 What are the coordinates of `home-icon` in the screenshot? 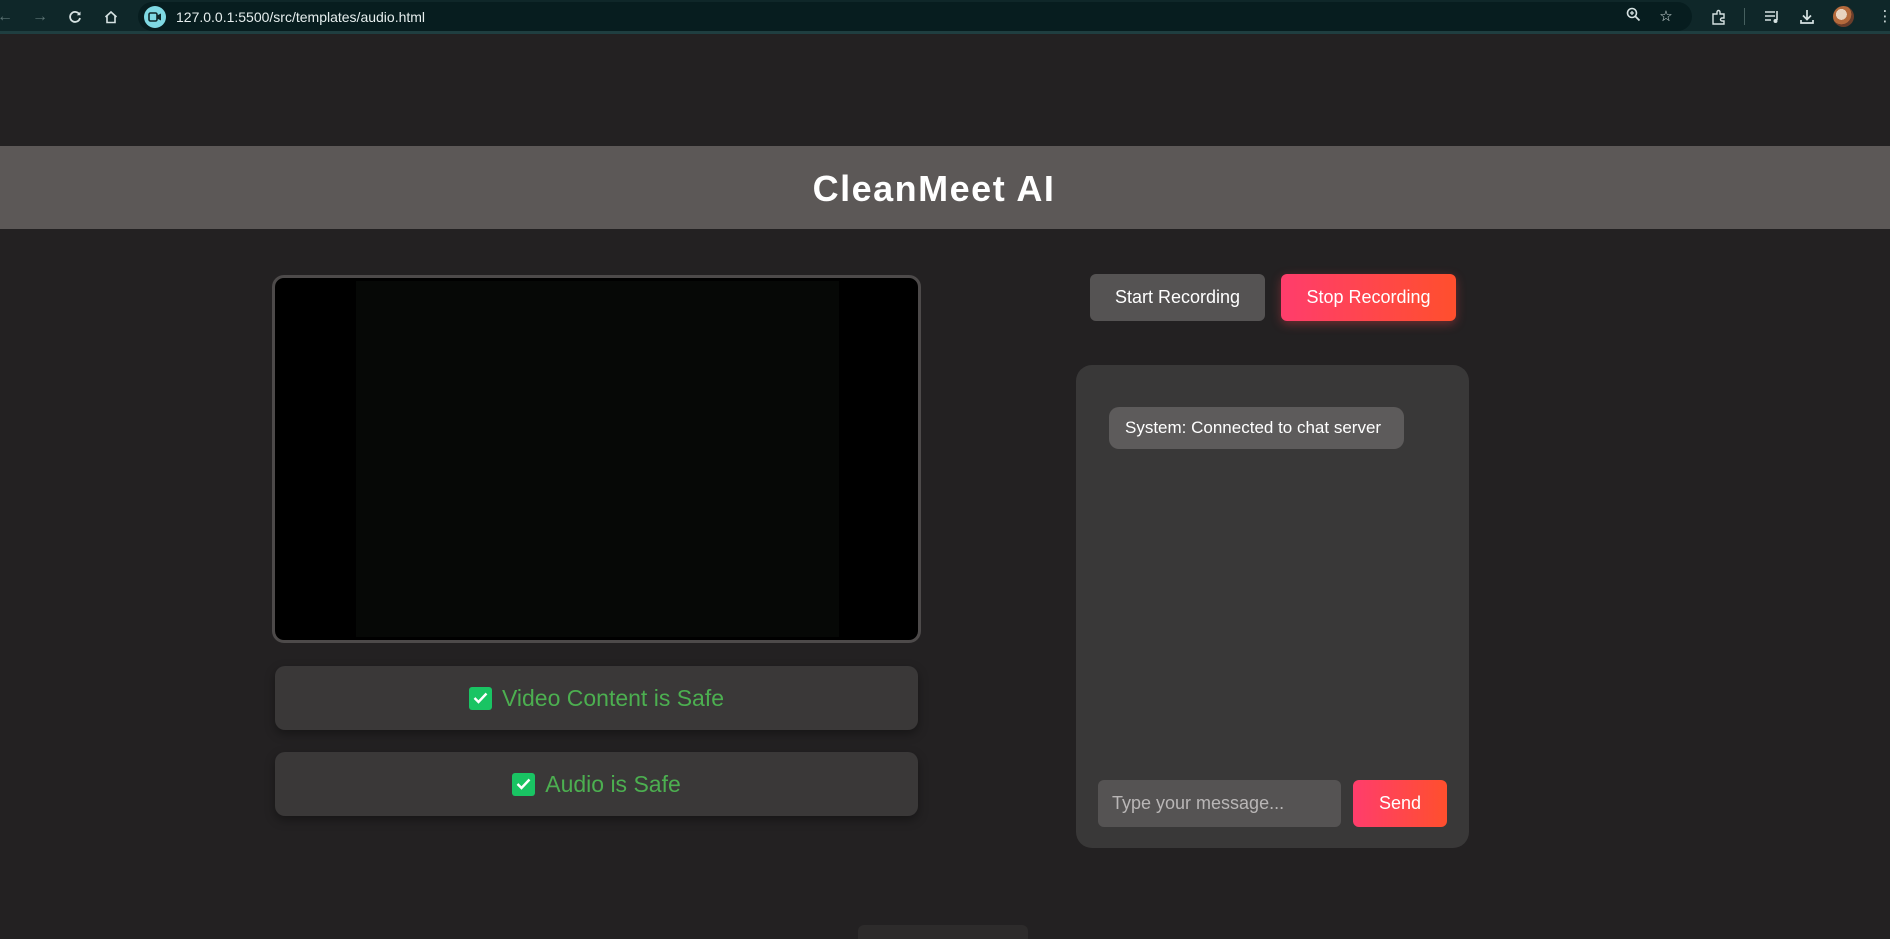 It's located at (111, 17).